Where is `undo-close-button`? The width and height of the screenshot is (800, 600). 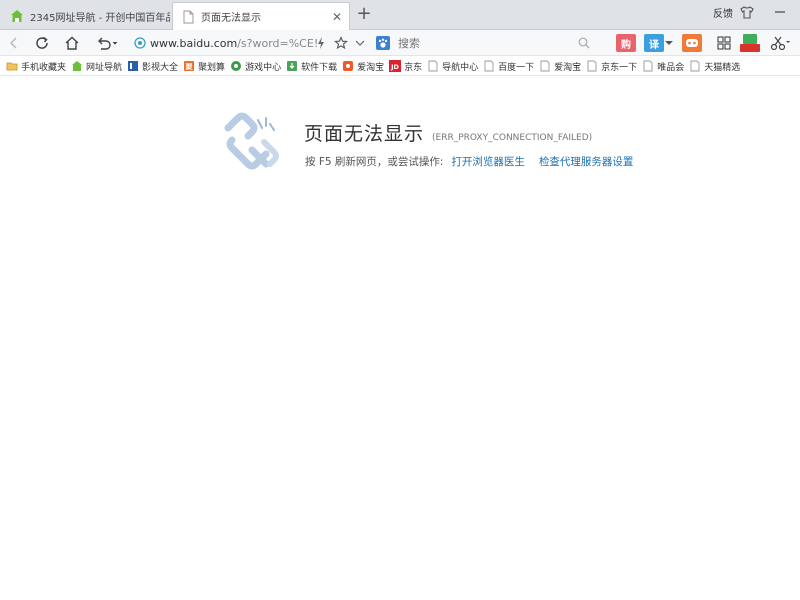 undo-close-button is located at coordinates (107, 43).